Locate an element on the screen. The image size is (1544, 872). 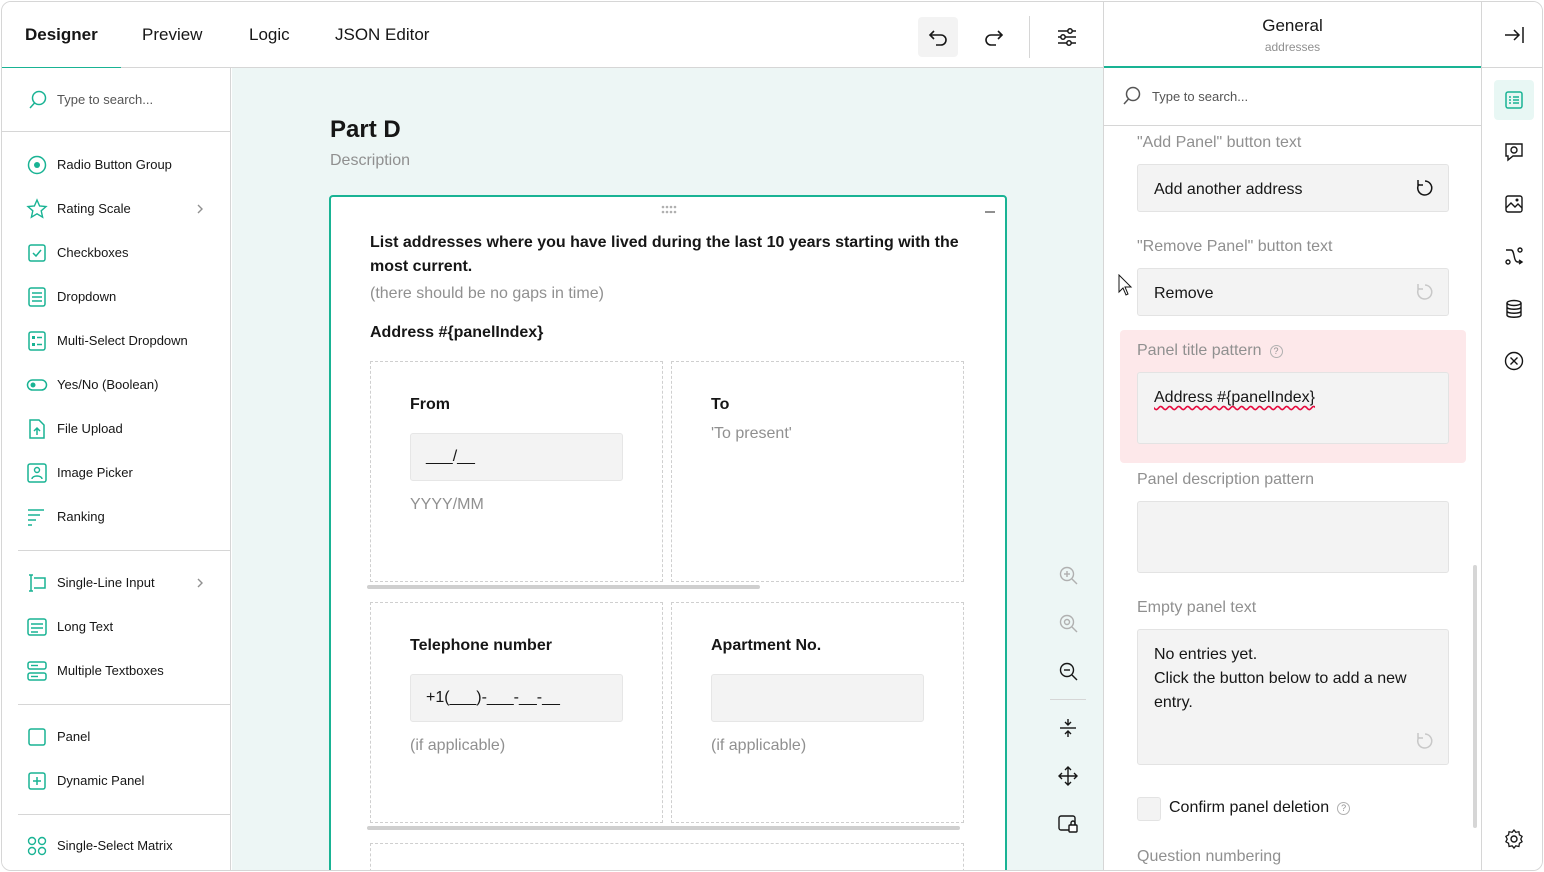
expand-all-button is located at coordinates (1068, 776).